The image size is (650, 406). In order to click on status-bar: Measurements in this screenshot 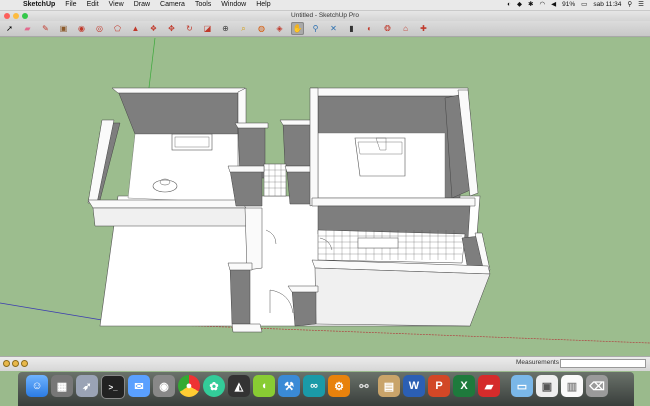, I will do `click(325, 363)`.